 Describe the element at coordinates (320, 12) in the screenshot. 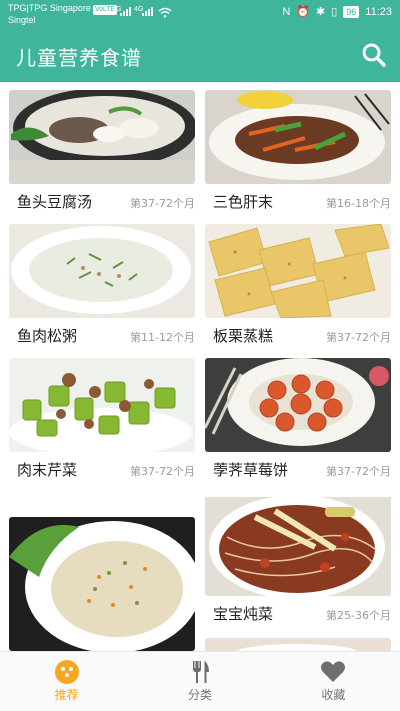

I see `bluetooth-icon: ✱` at that location.